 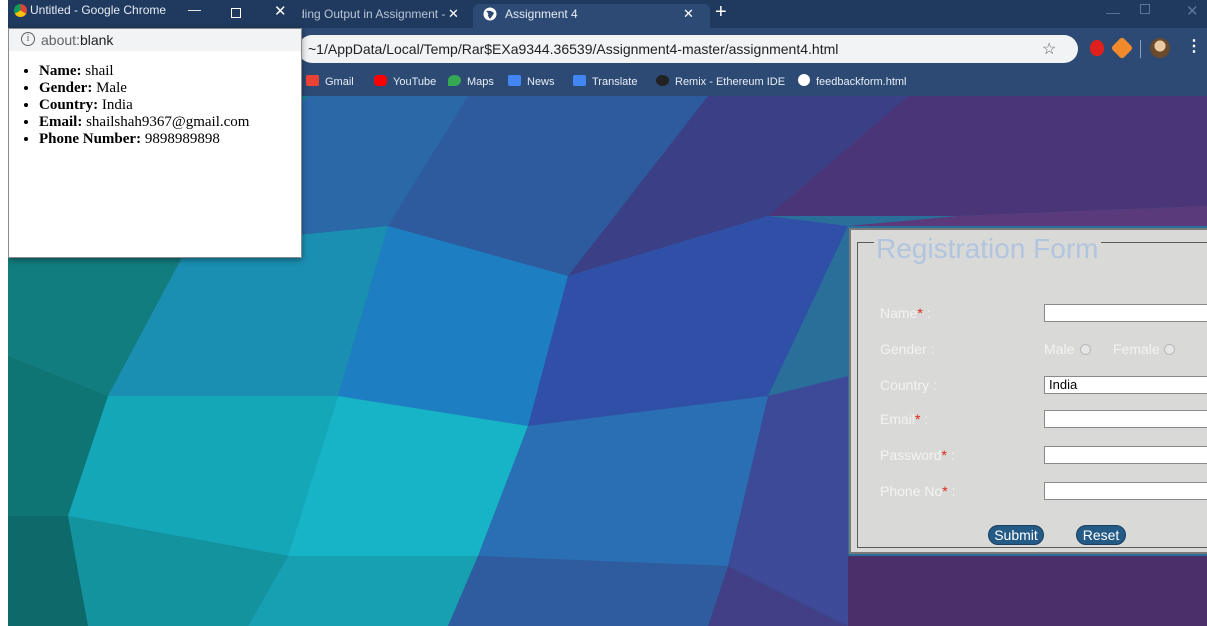 What do you see at coordinates (1169, 349) in the screenshot?
I see `female-radio` at bounding box center [1169, 349].